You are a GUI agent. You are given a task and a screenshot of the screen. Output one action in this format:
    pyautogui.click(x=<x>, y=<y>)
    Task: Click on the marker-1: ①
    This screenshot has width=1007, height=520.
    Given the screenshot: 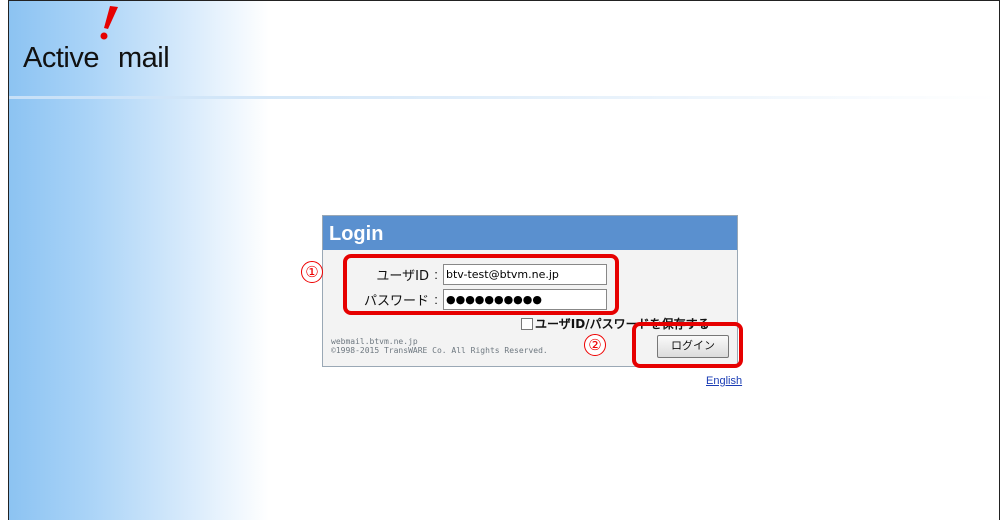 What is the action you would take?
    pyautogui.click(x=312, y=272)
    